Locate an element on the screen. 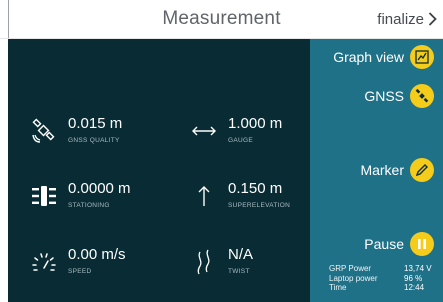  metric-speed: 0.00 m/s SPEED is located at coordinates (78, 261).